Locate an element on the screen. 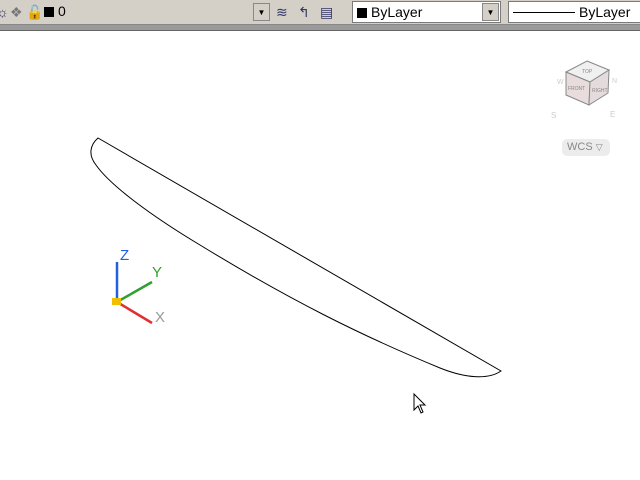  svg-text: N is located at coordinates (614, 81).